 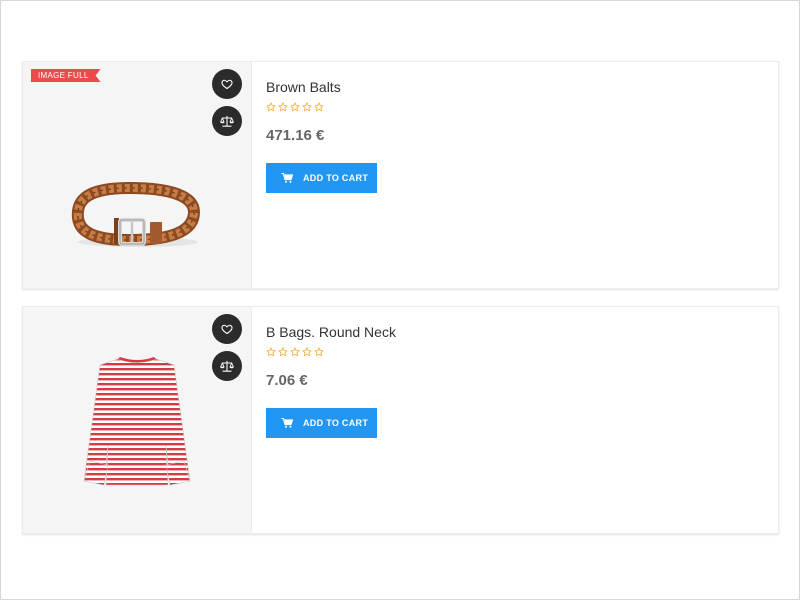 What do you see at coordinates (331, 332) in the screenshot?
I see `product-name: B Bags. Round Neck` at bounding box center [331, 332].